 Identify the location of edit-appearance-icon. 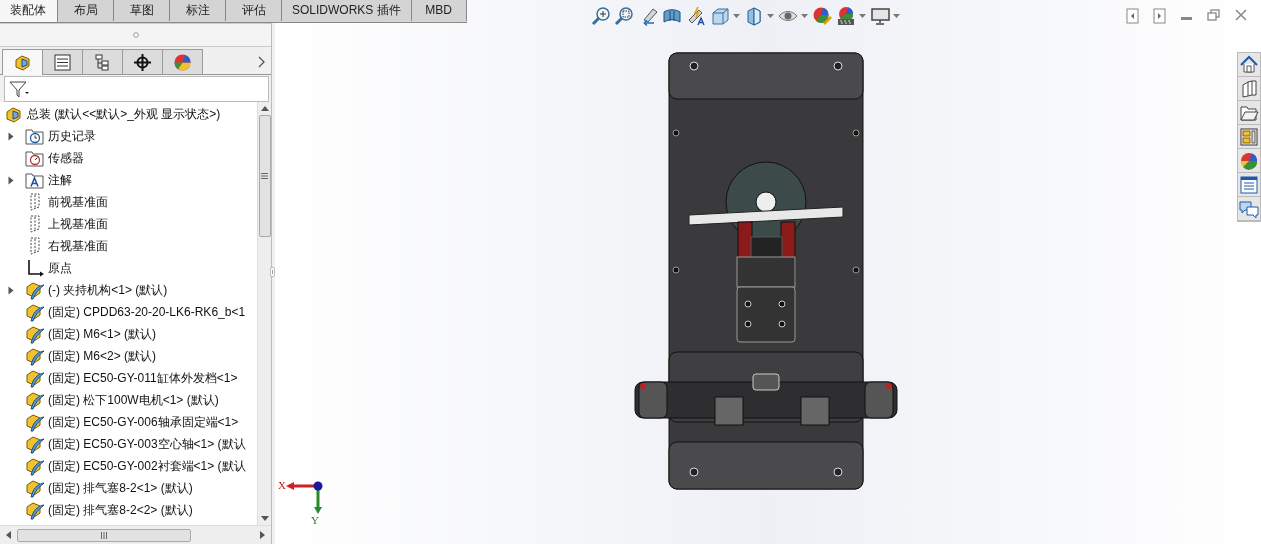
(822, 16).